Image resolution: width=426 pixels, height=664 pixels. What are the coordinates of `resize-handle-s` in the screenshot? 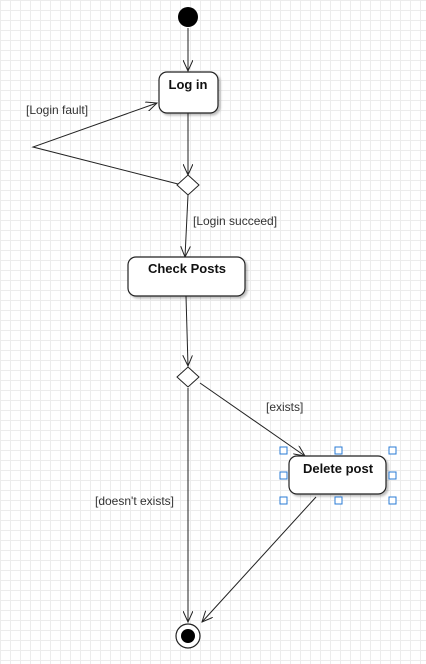 It's located at (338, 500).